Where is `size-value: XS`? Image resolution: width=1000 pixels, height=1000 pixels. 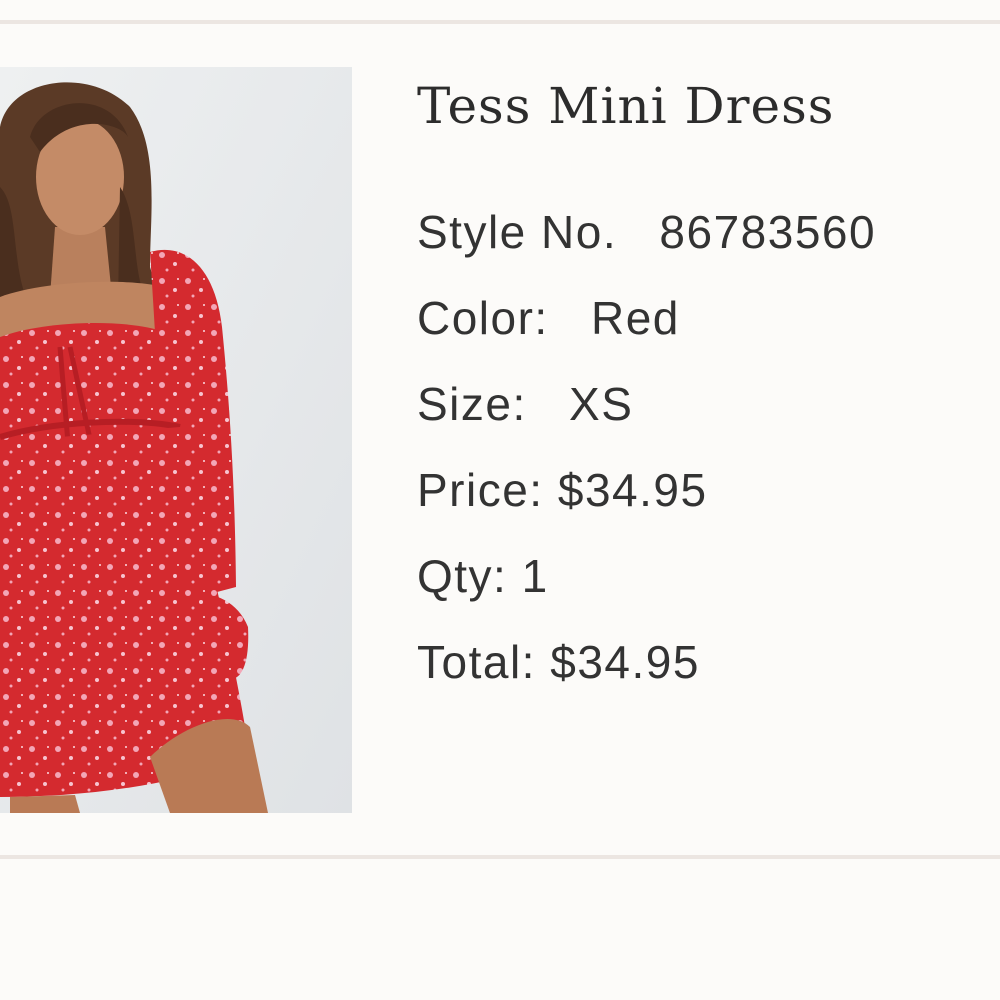
size-value: XS is located at coordinates (601, 404).